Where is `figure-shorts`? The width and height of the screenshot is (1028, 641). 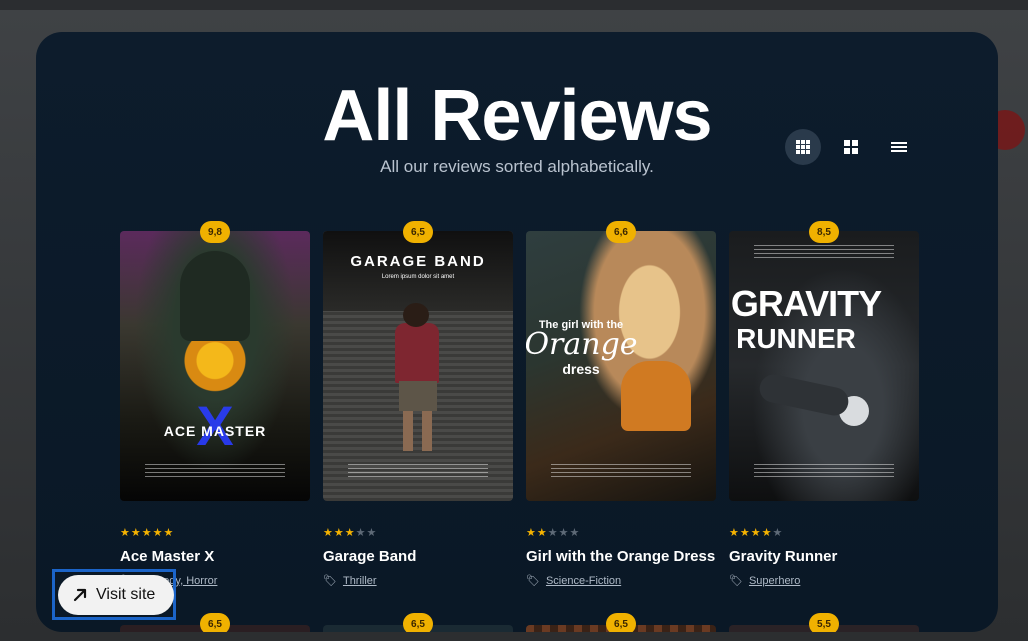
figure-shorts is located at coordinates (418, 396).